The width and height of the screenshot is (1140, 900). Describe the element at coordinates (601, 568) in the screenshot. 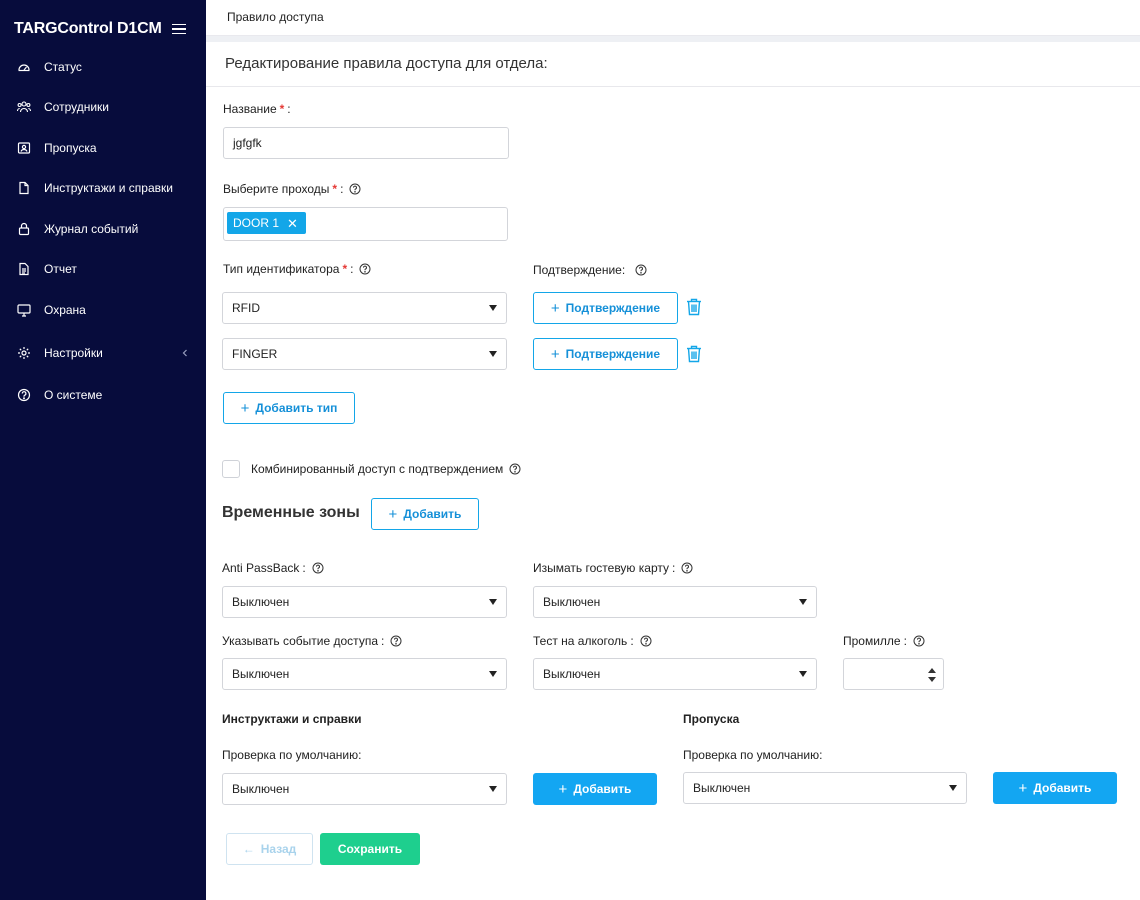

I see `guest-card-label-text: Изымать гостевую карту` at that location.